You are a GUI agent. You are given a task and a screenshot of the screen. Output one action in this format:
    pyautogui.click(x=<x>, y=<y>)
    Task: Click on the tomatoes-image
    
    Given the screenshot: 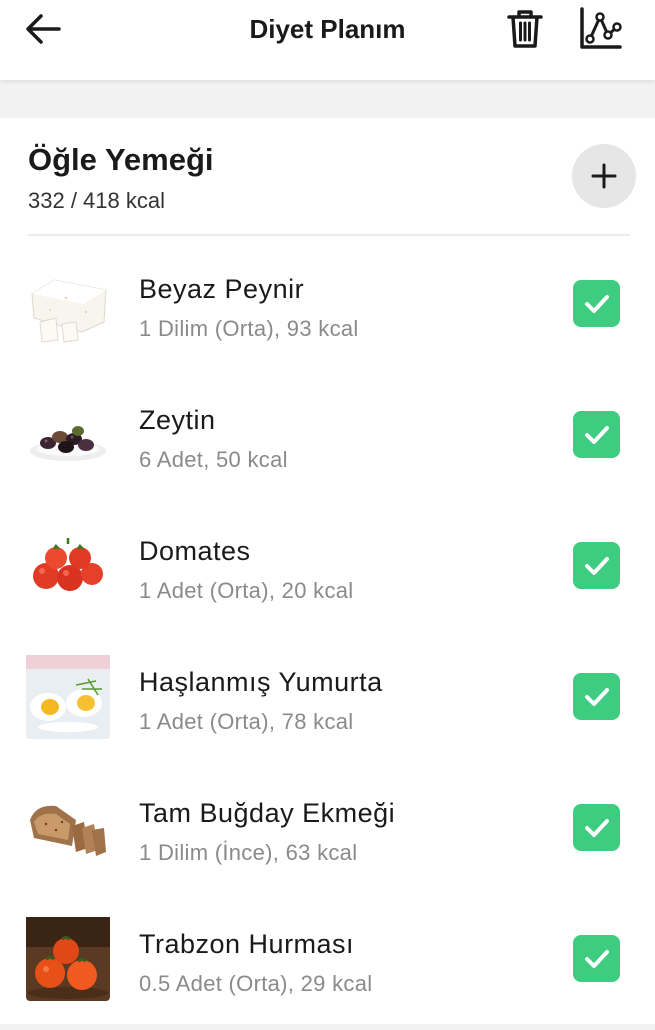 What is the action you would take?
    pyautogui.click(x=68, y=566)
    